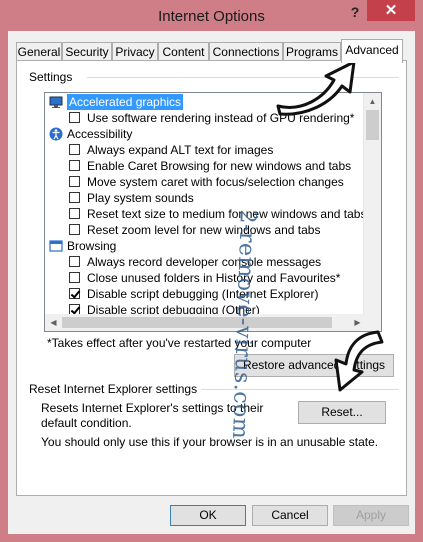 The width and height of the screenshot is (423, 542). What do you see at coordinates (100, 134) in the screenshot?
I see `settings-category-label: Accessibility` at bounding box center [100, 134].